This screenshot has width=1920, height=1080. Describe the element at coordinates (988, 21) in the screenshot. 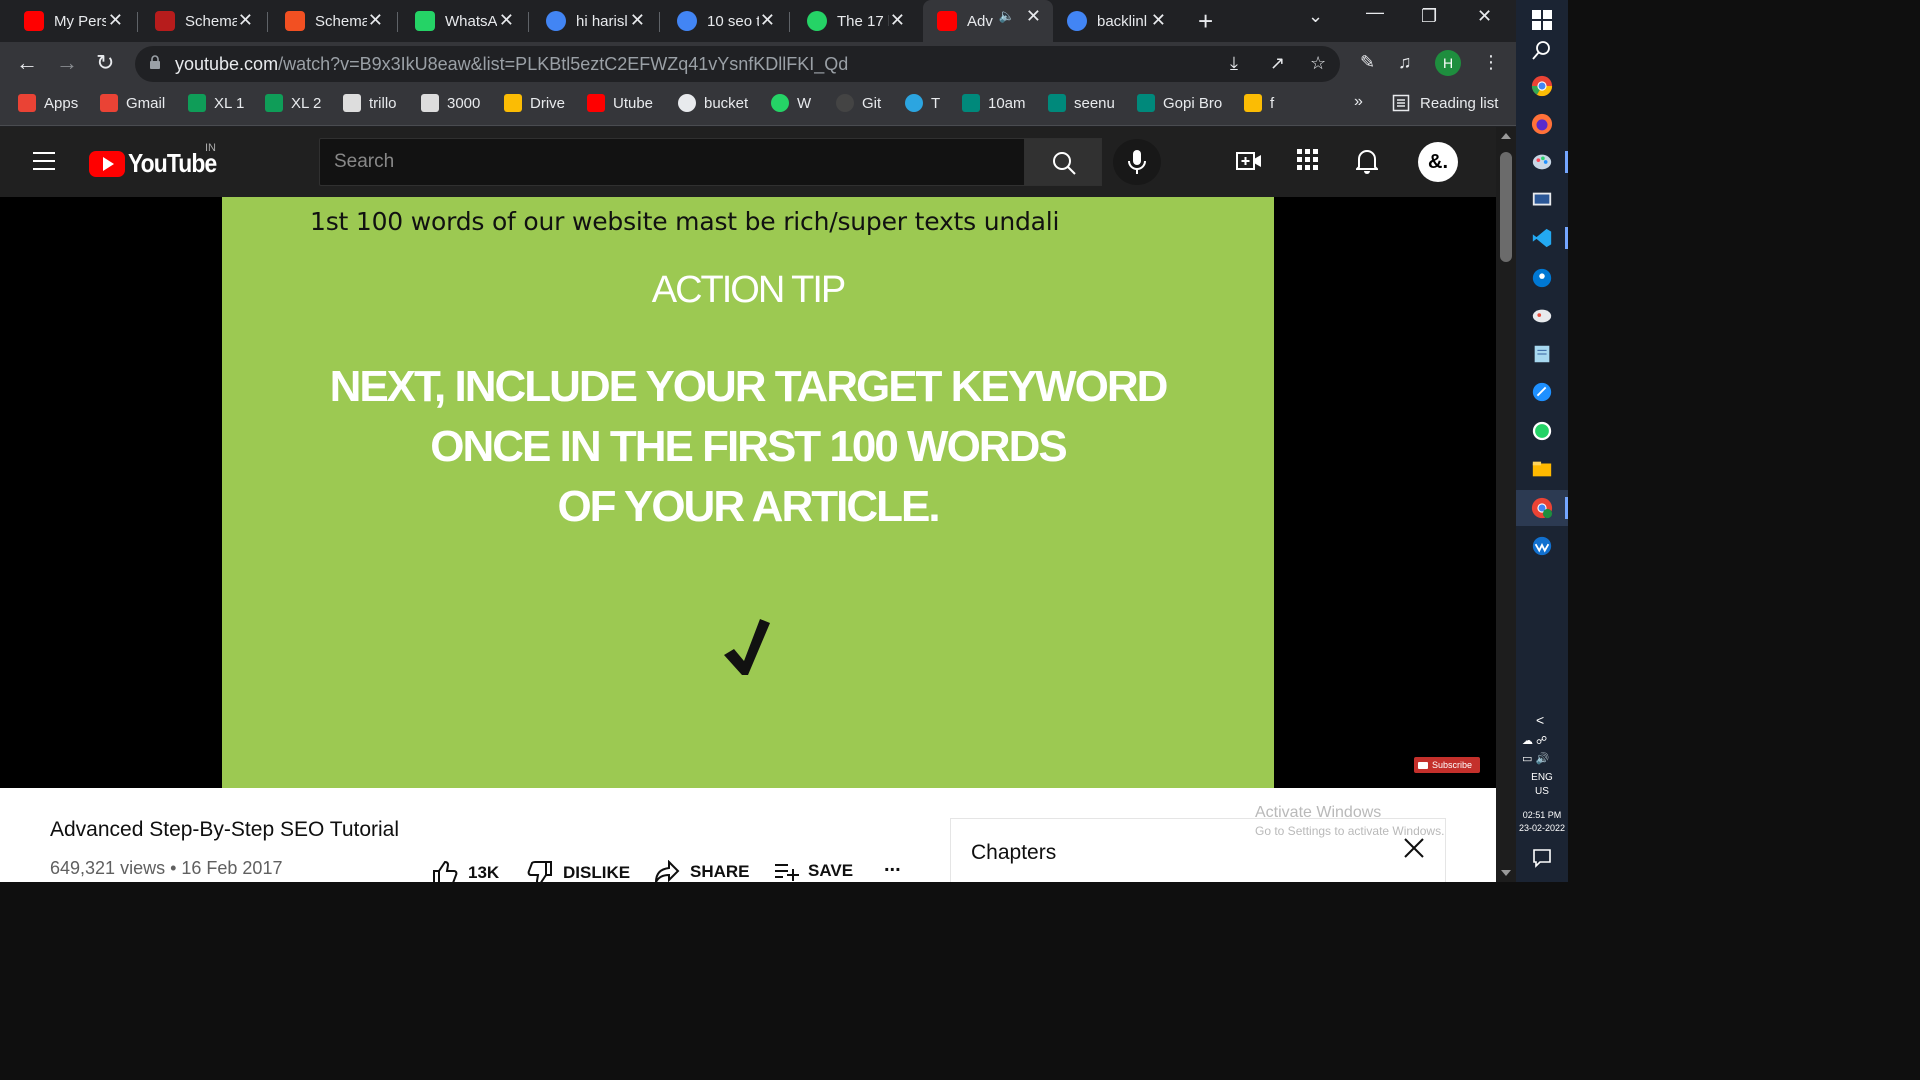

I see `browser-tab: Adv 🔈 ✕` at that location.